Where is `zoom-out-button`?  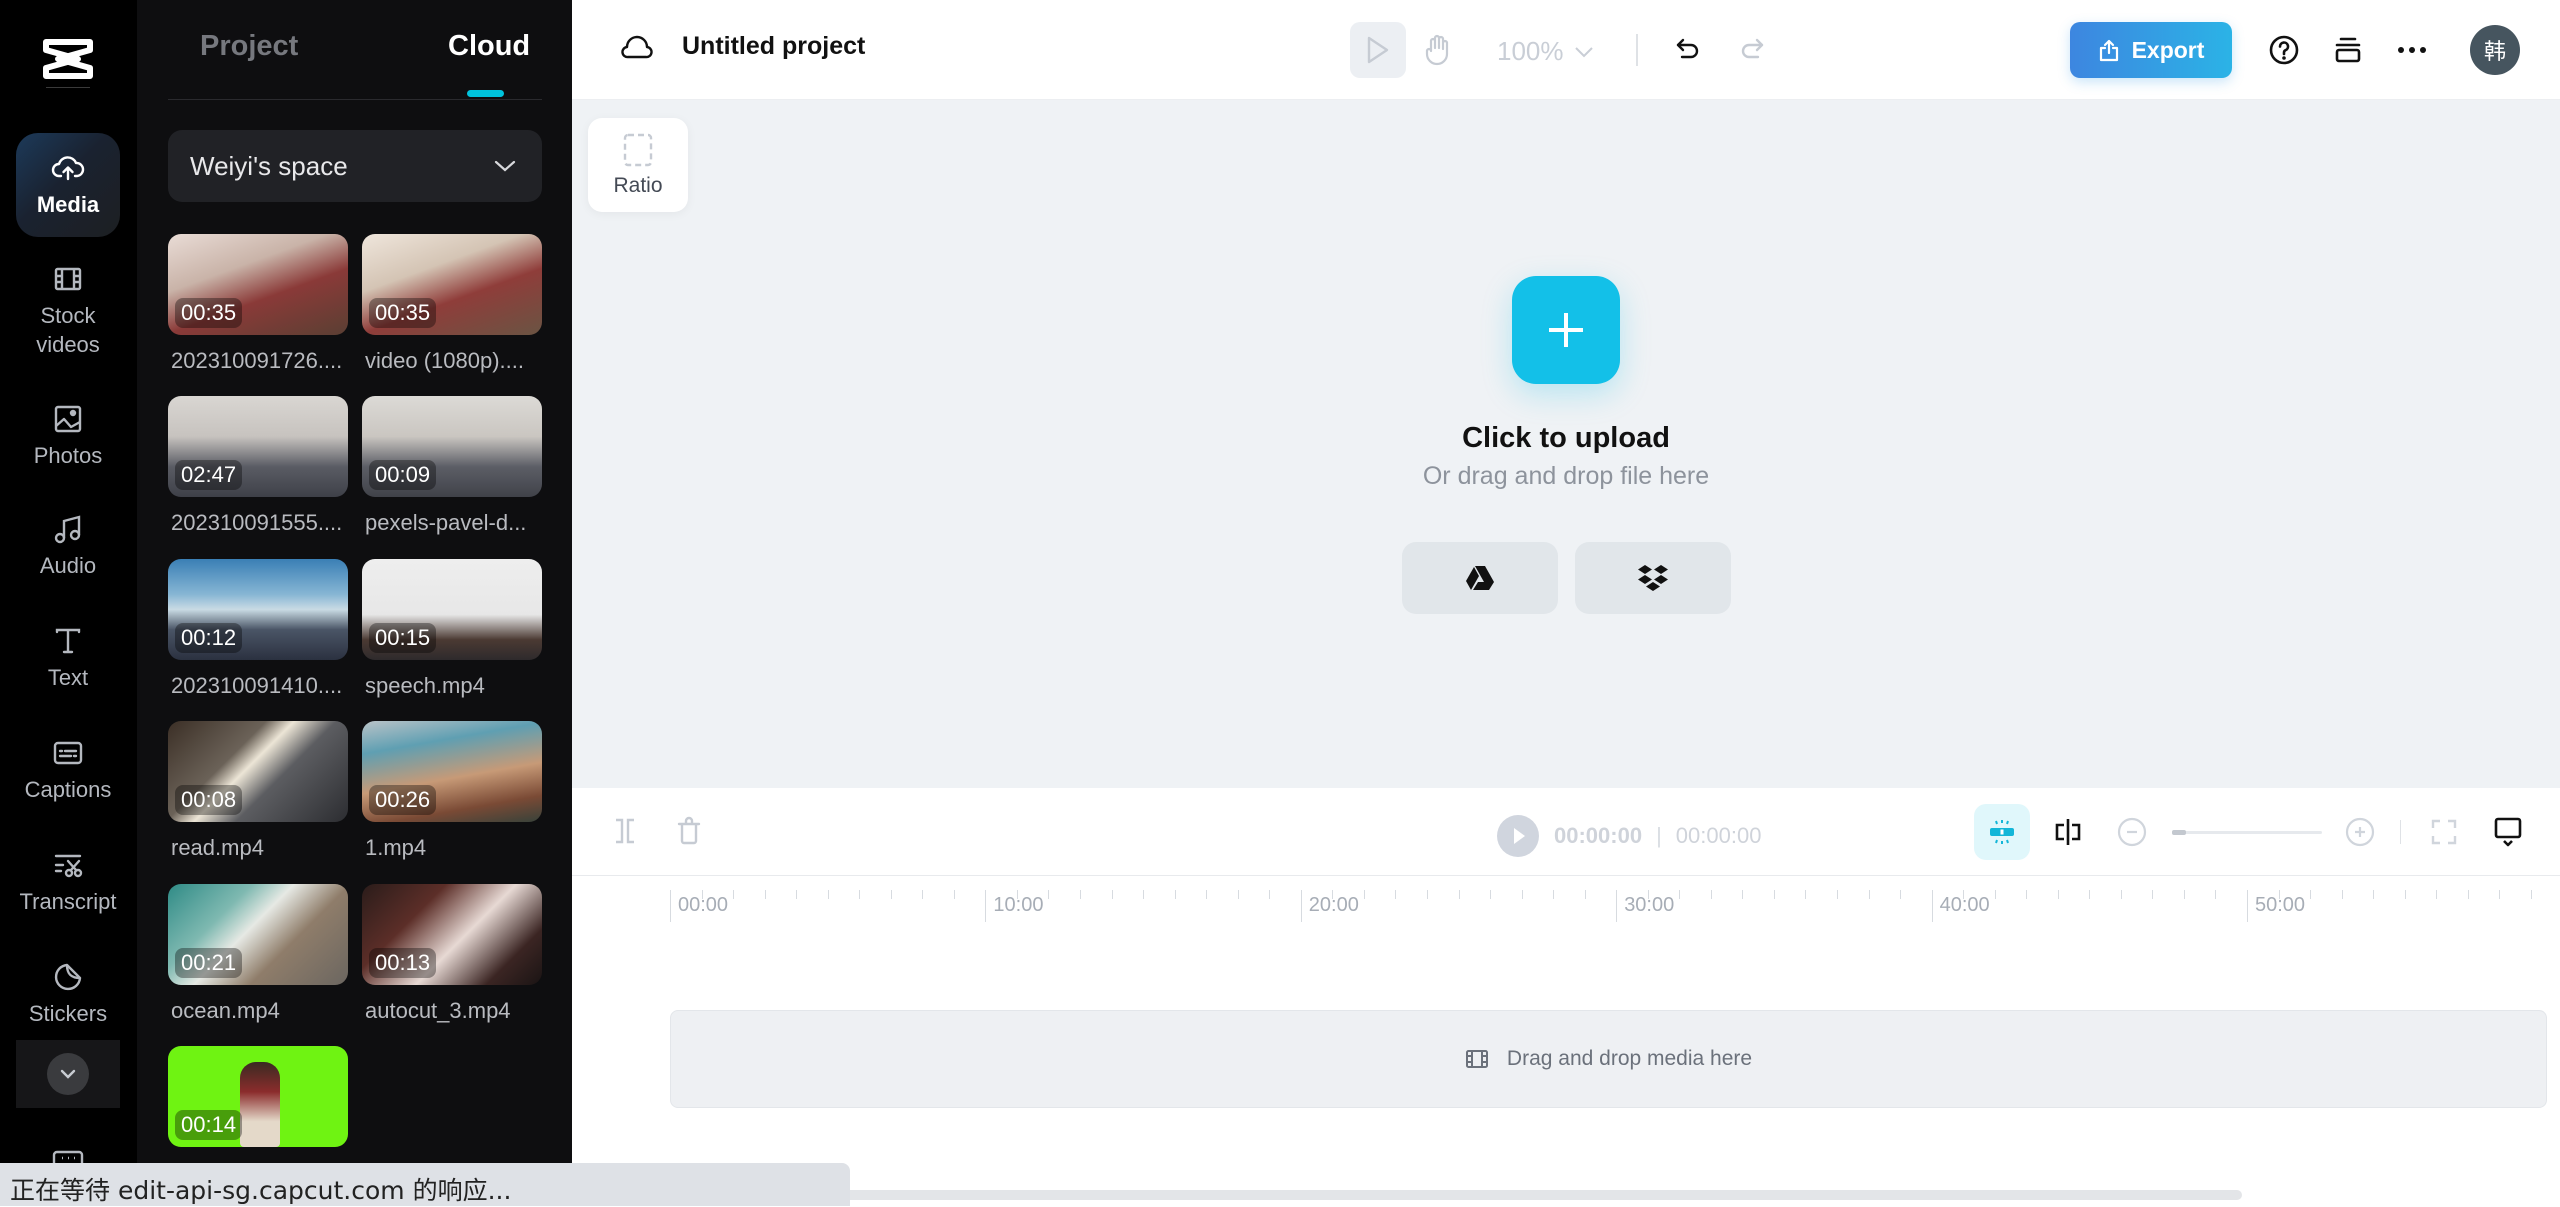
zoom-out-button is located at coordinates (2132, 832).